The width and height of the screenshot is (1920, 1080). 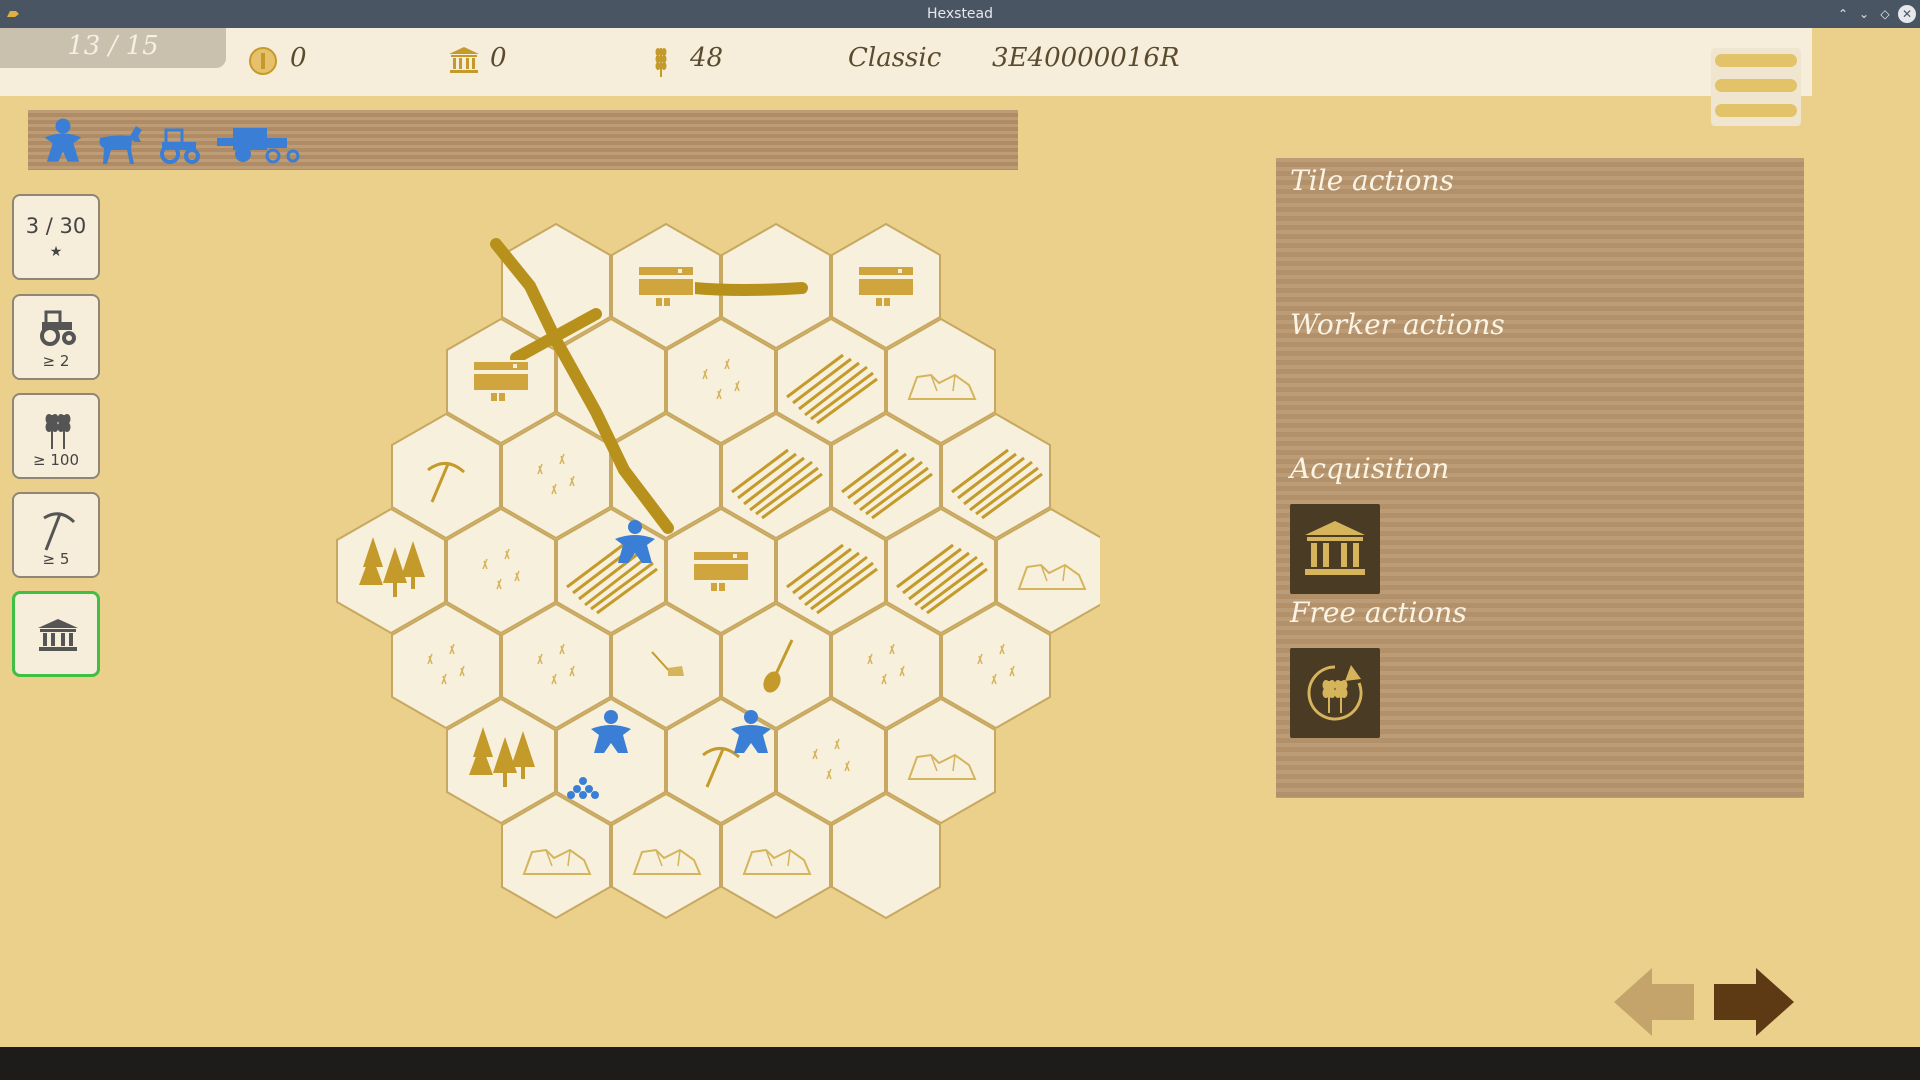 I want to click on bottom-bar, so click(x=960, y=1063).